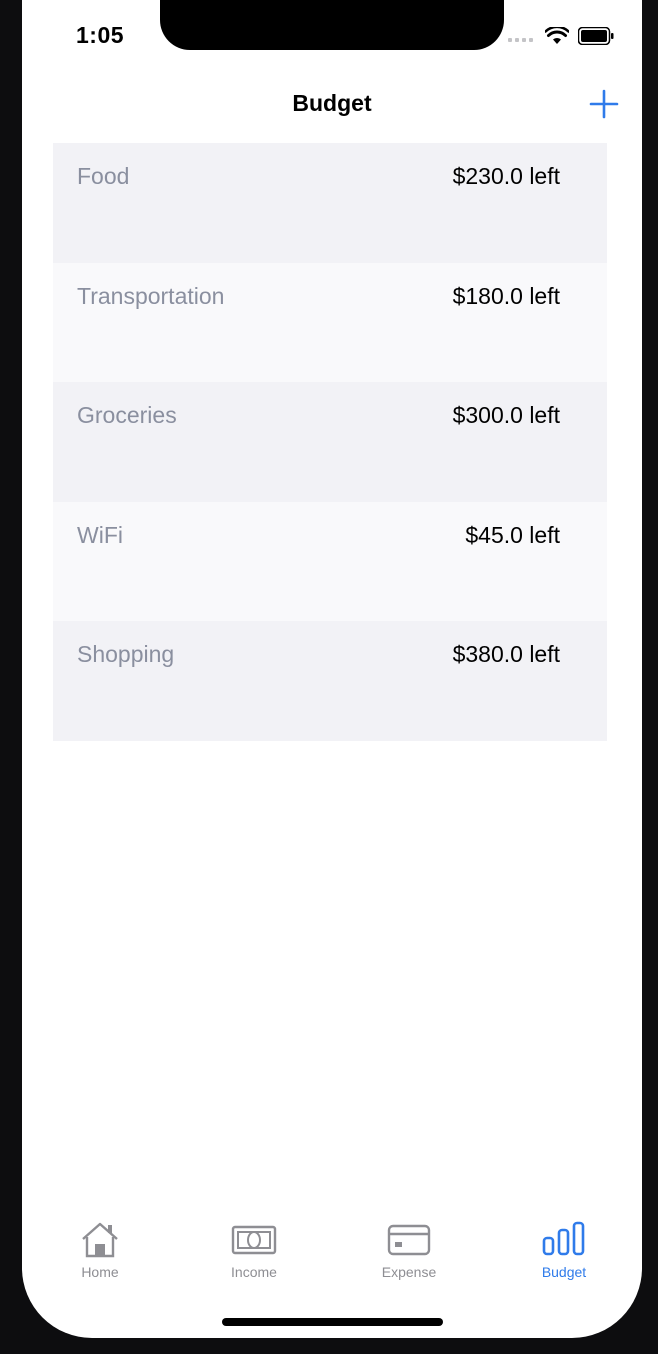 The height and width of the screenshot is (1354, 658). Describe the element at coordinates (127, 415) in the screenshot. I see `budget-category-name: Groceries` at that location.